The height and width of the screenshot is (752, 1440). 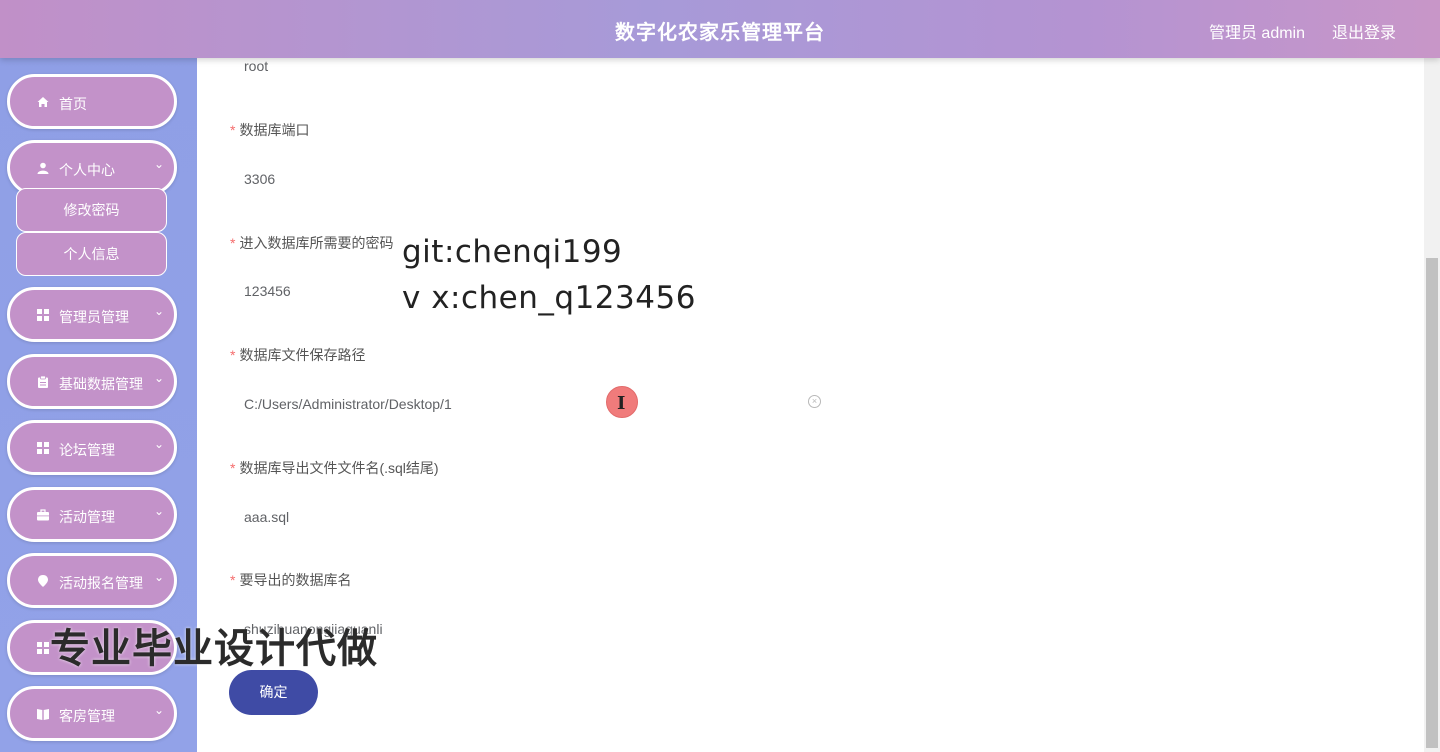 I want to click on field-label-text: 要导出的数据库名, so click(x=295, y=580).